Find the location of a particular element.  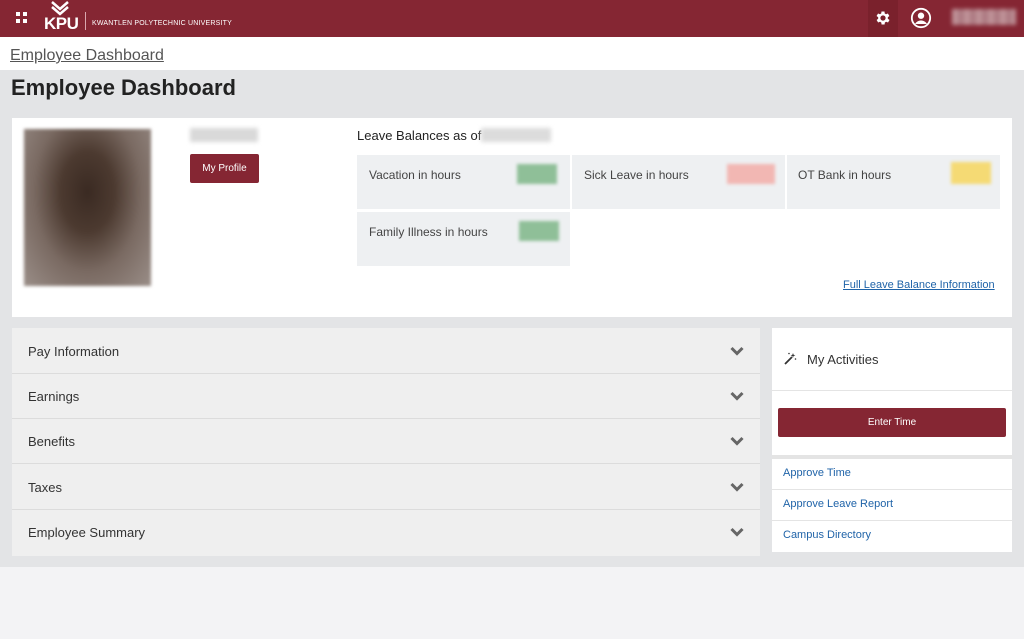

magic-wand-icon is located at coordinates (790, 358).